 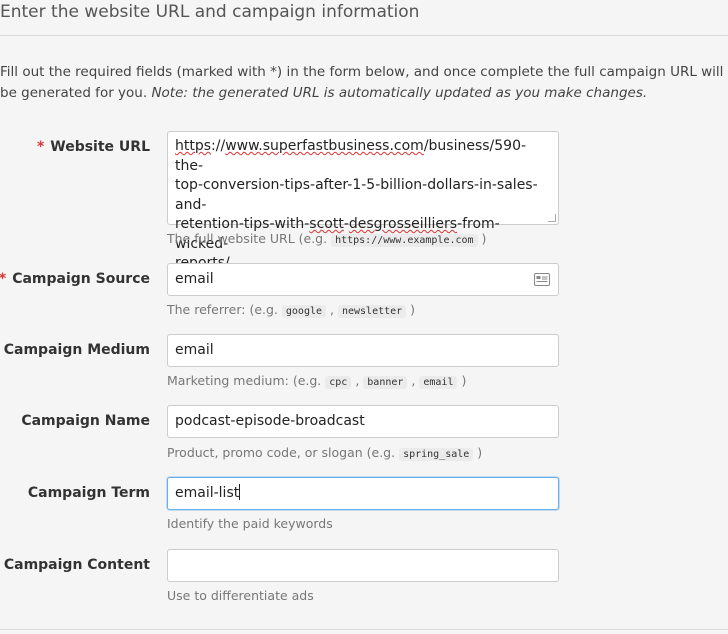 What do you see at coordinates (338, 382) in the screenshot?
I see `example-code: cpc` at bounding box center [338, 382].